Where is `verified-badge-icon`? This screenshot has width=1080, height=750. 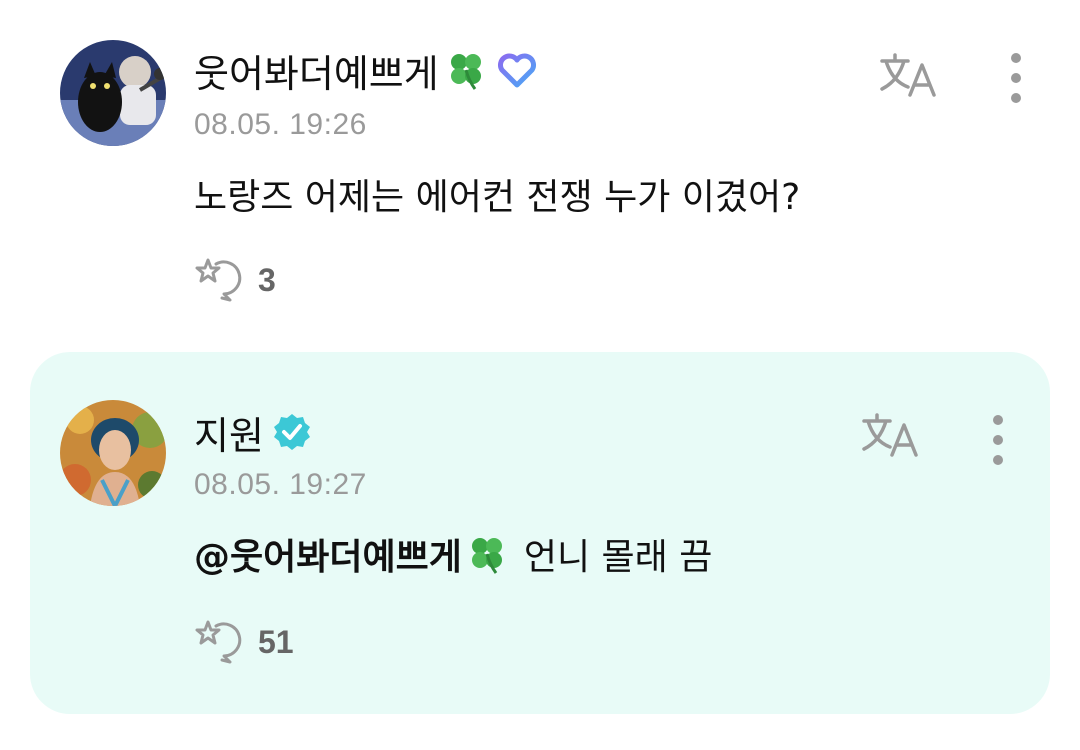 verified-badge-icon is located at coordinates (292, 432).